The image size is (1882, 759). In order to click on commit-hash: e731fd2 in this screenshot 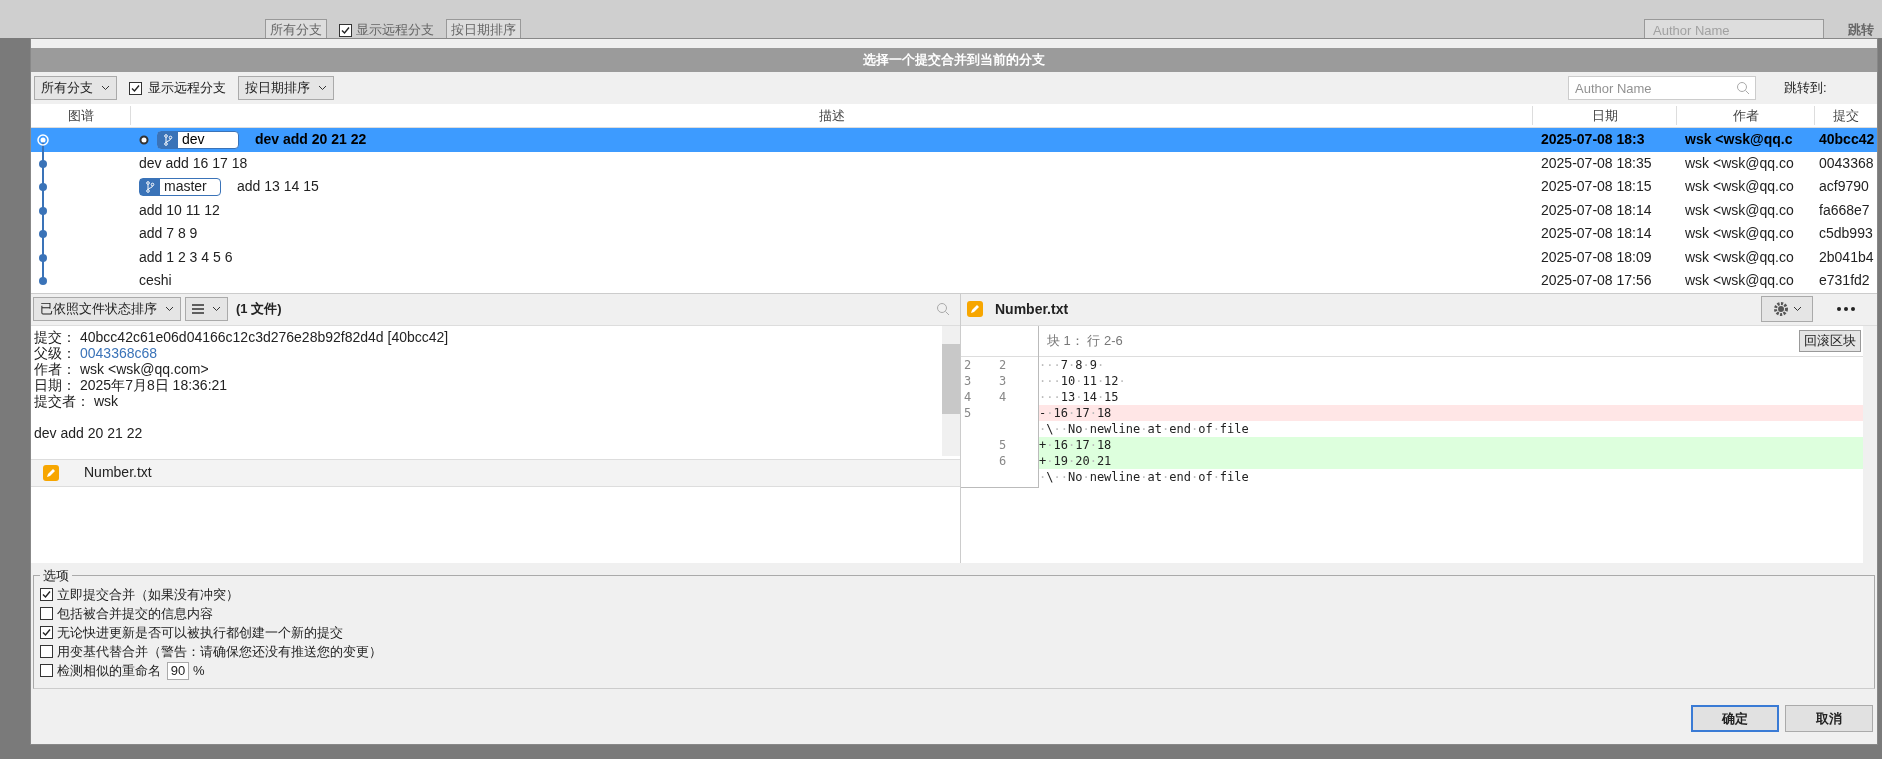, I will do `click(1844, 281)`.